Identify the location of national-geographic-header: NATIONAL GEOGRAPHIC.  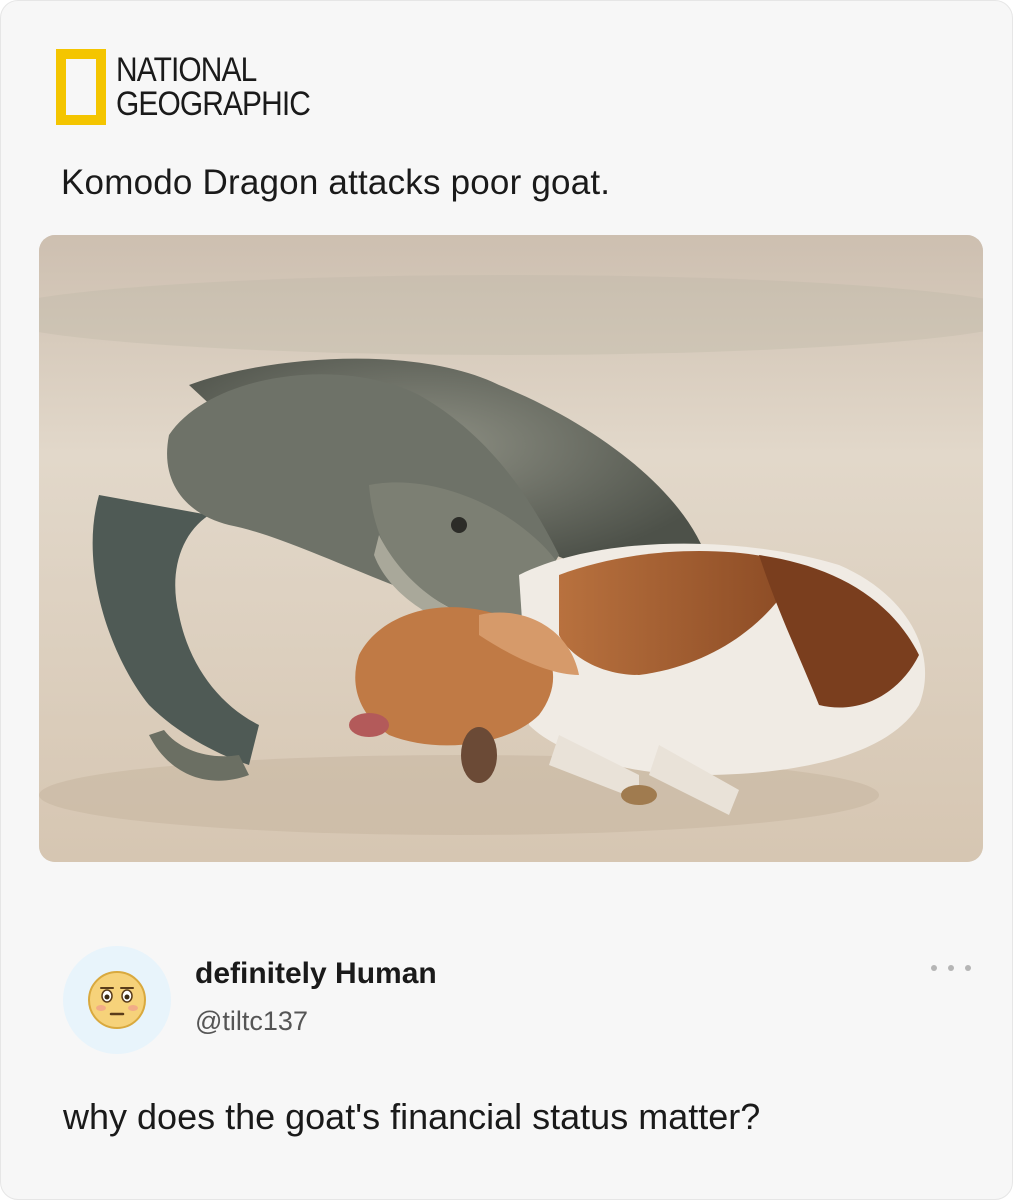
(196, 87).